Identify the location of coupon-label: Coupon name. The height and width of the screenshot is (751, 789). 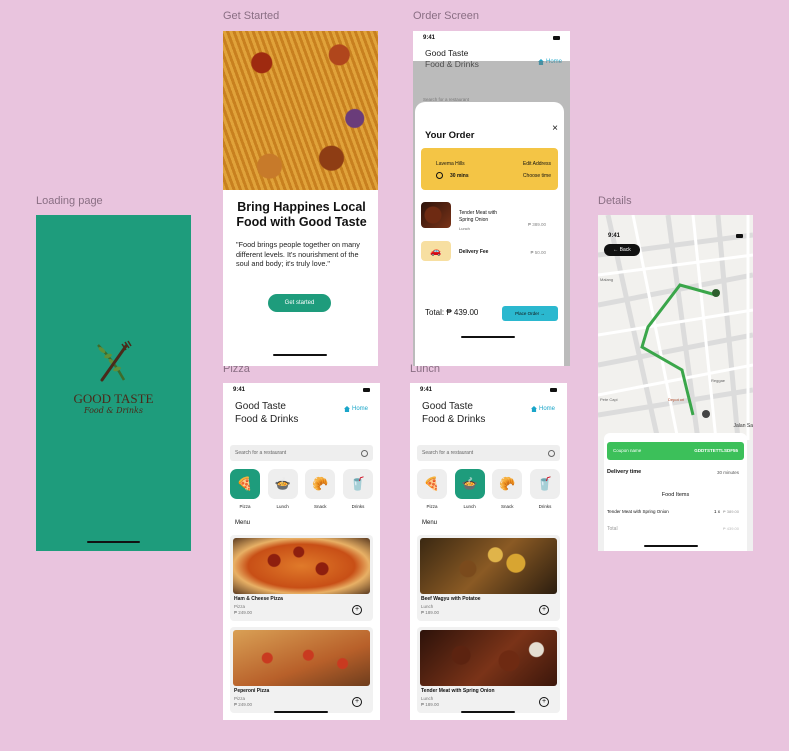
(627, 450).